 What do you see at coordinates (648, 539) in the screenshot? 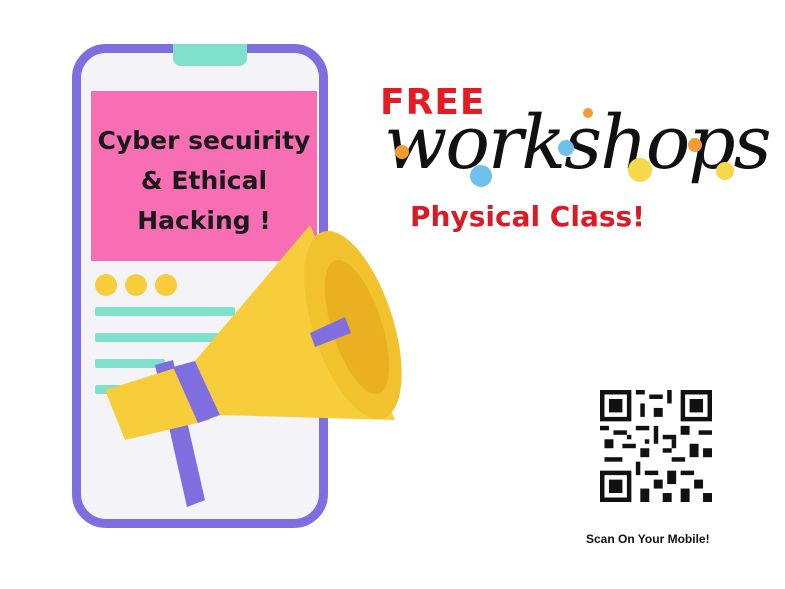
I see `qr-caption: Scan On Your Mobile!` at bounding box center [648, 539].